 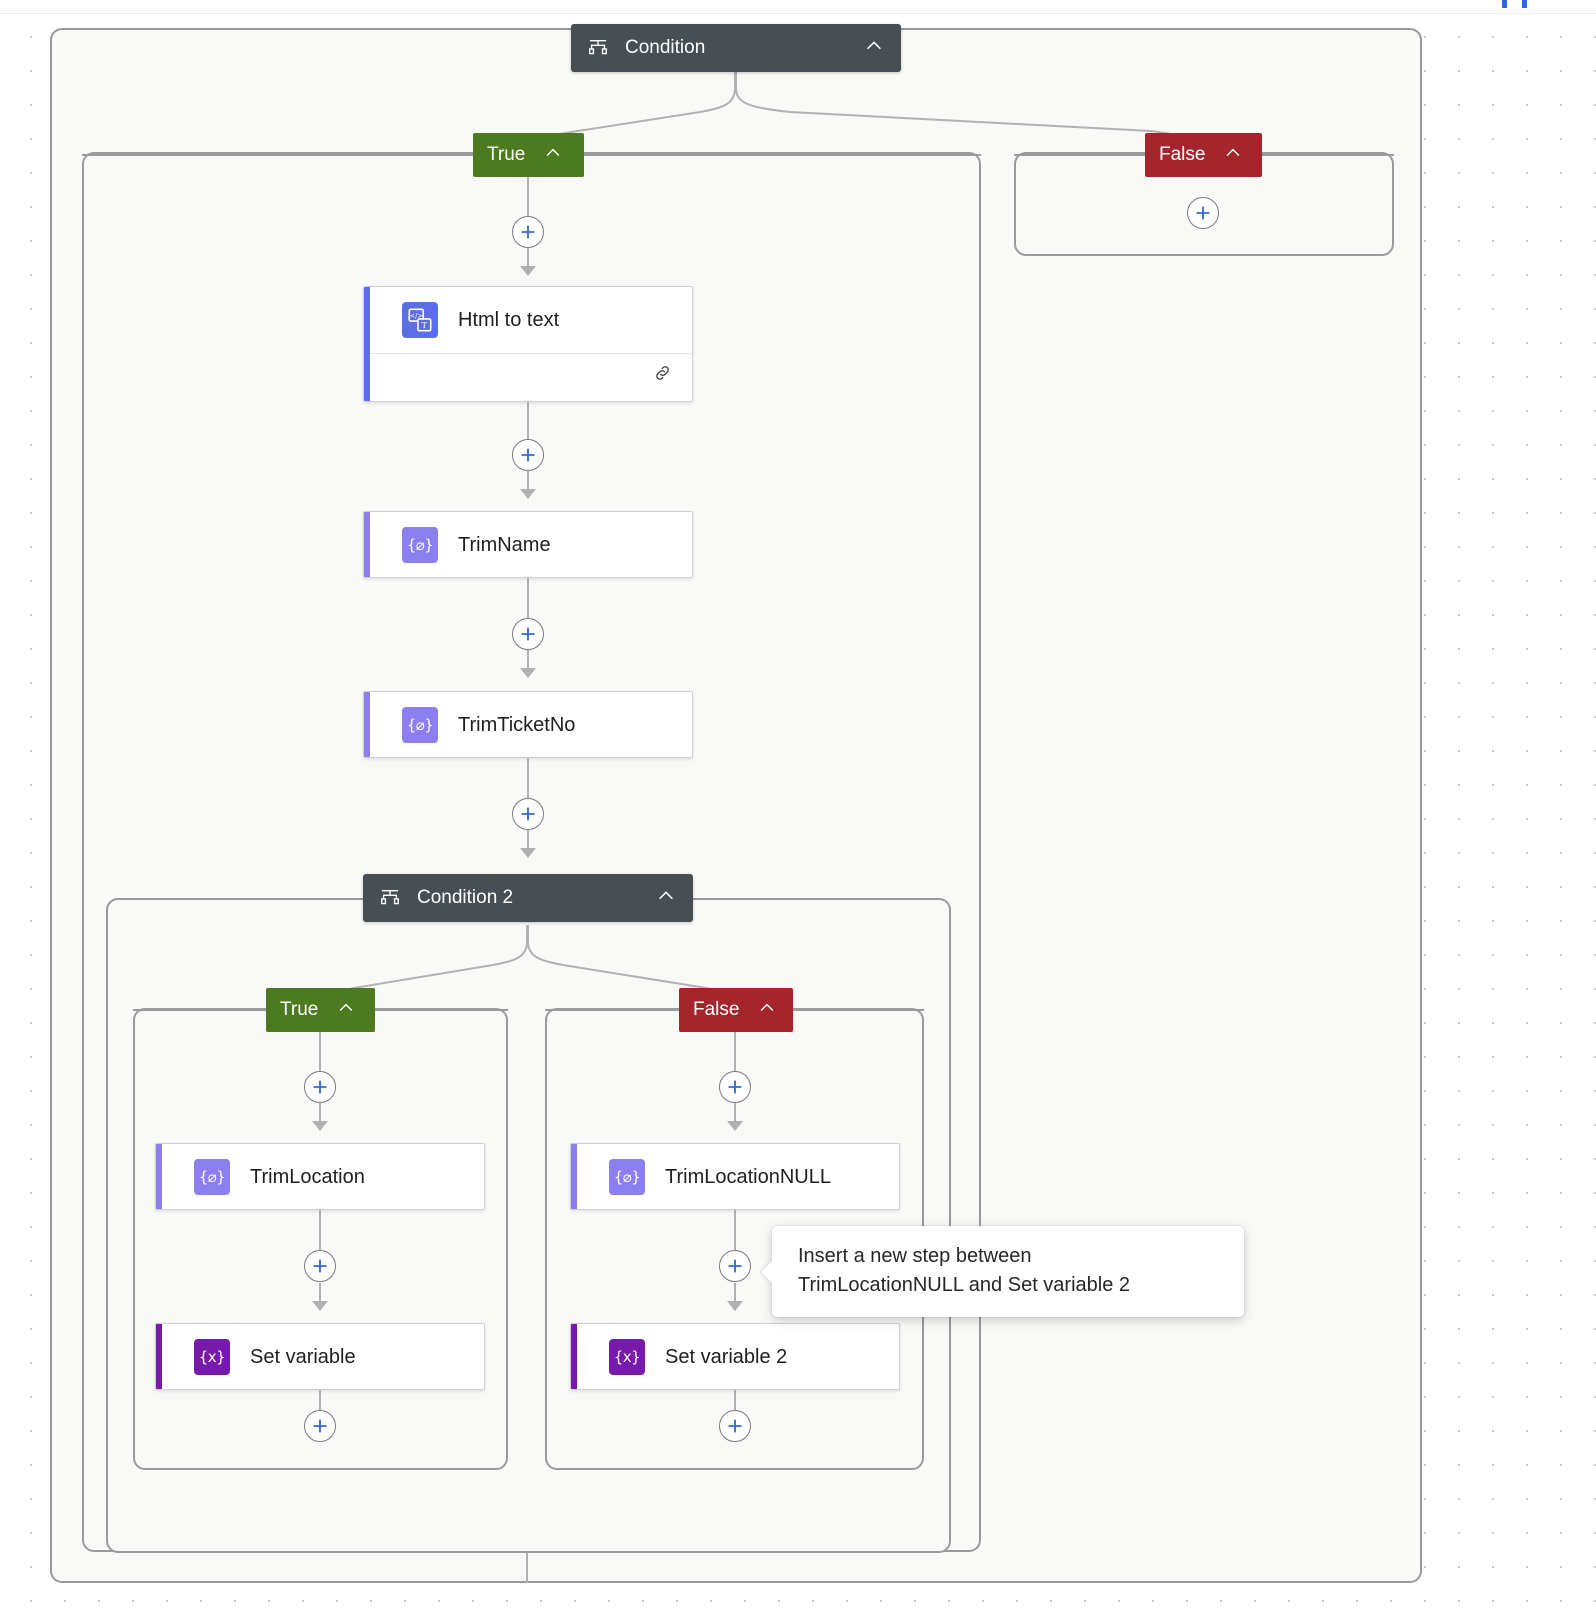 What do you see at coordinates (424, 326) in the screenshot?
I see `svg-text: T` at bounding box center [424, 326].